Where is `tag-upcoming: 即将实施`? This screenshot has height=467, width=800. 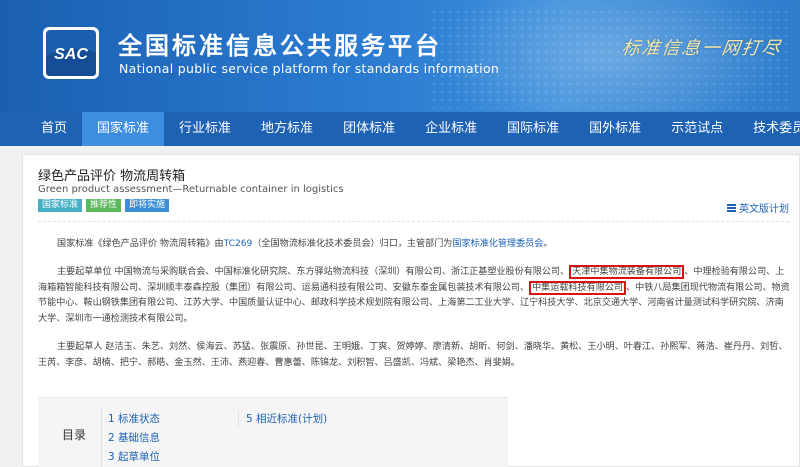 tag-upcoming: 即将实施 is located at coordinates (147, 205).